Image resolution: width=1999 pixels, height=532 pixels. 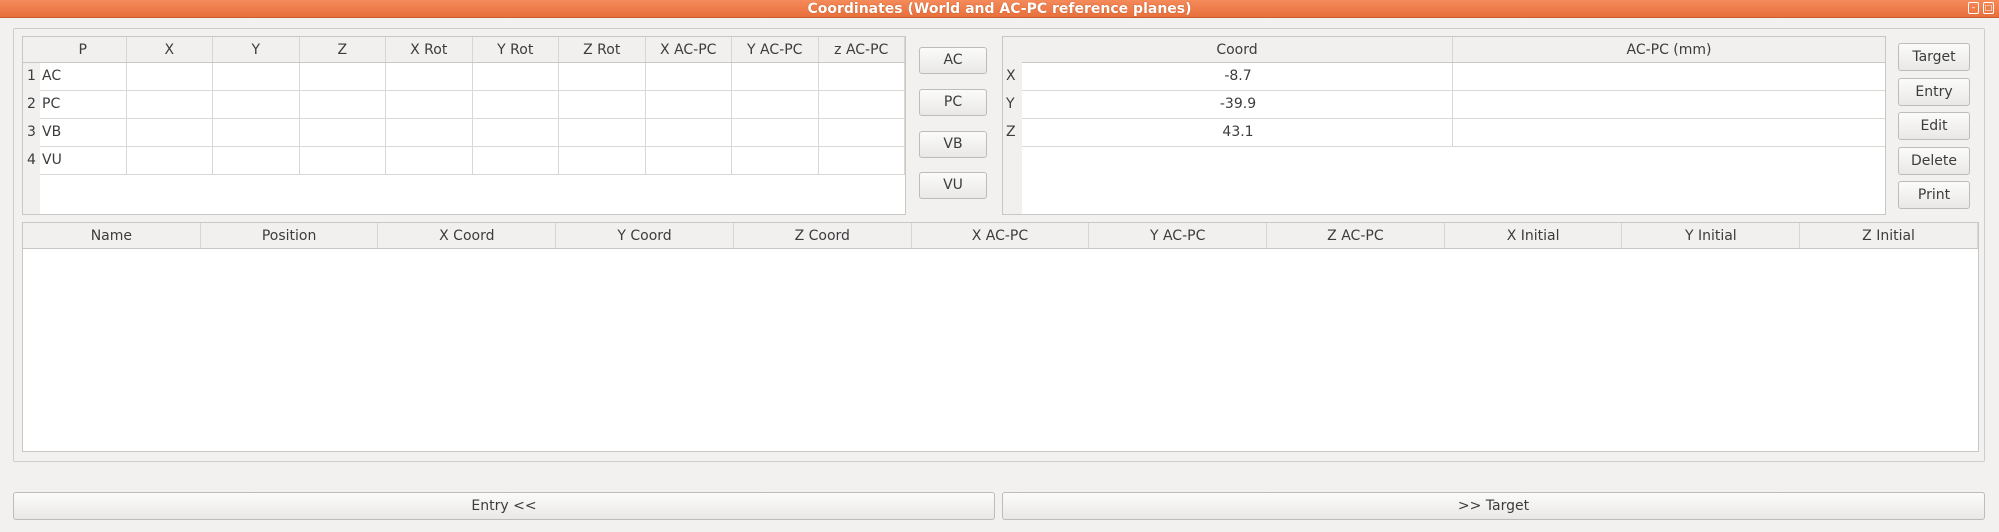 I want to click on column-header: Z Coord, so click(x=823, y=235).